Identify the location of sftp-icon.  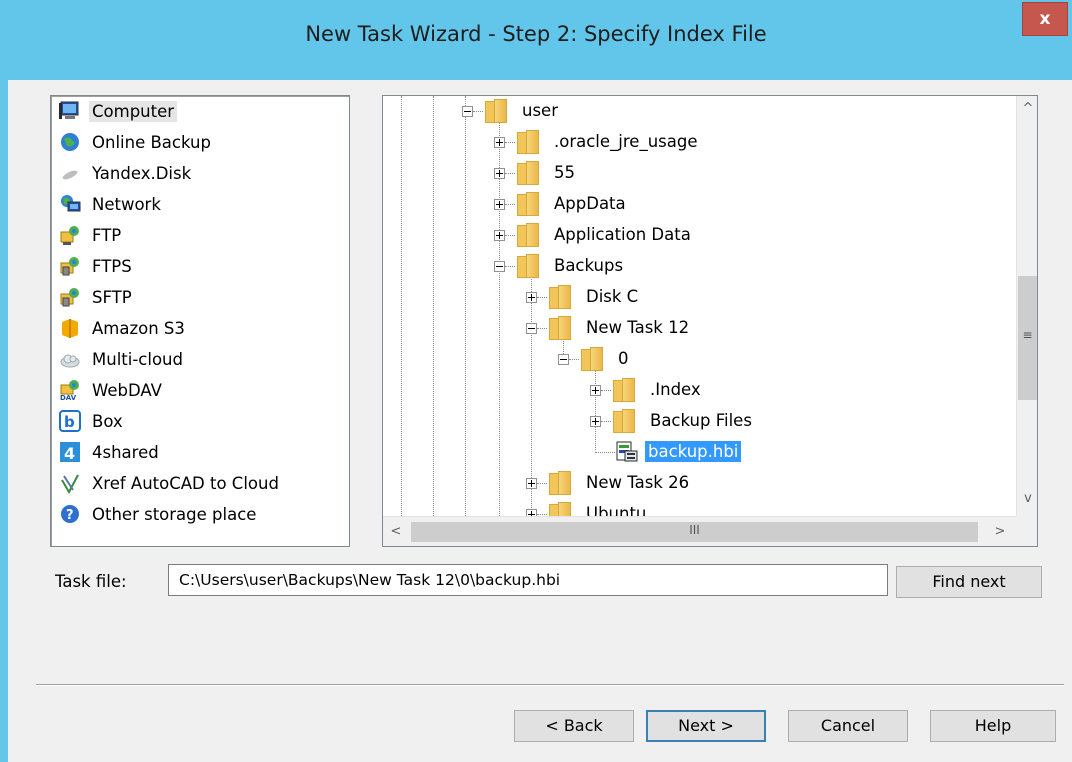
(70, 297).